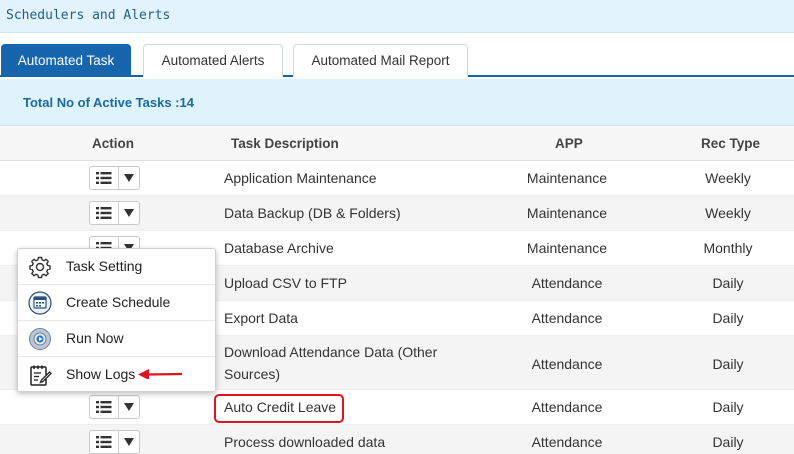 The width and height of the screenshot is (794, 454). I want to click on header-app: APP, so click(569, 143).